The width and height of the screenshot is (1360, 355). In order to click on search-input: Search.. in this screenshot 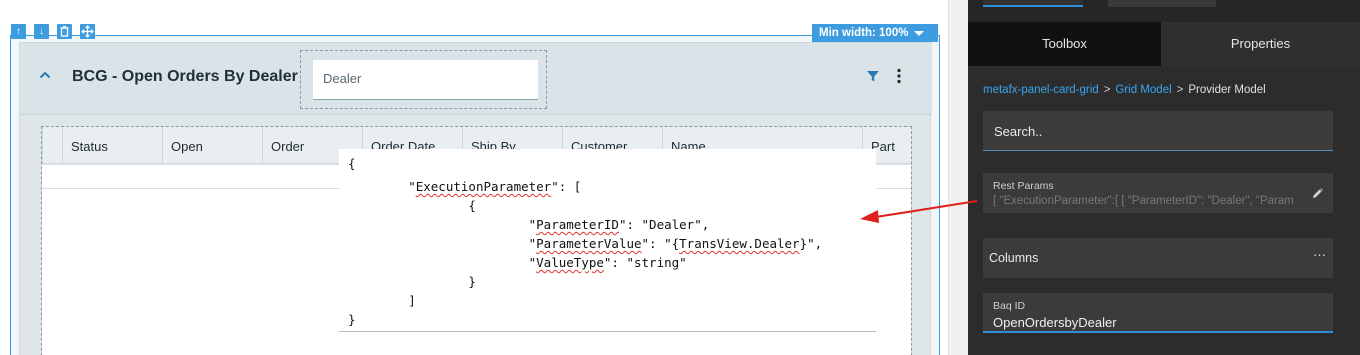, I will do `click(1158, 131)`.